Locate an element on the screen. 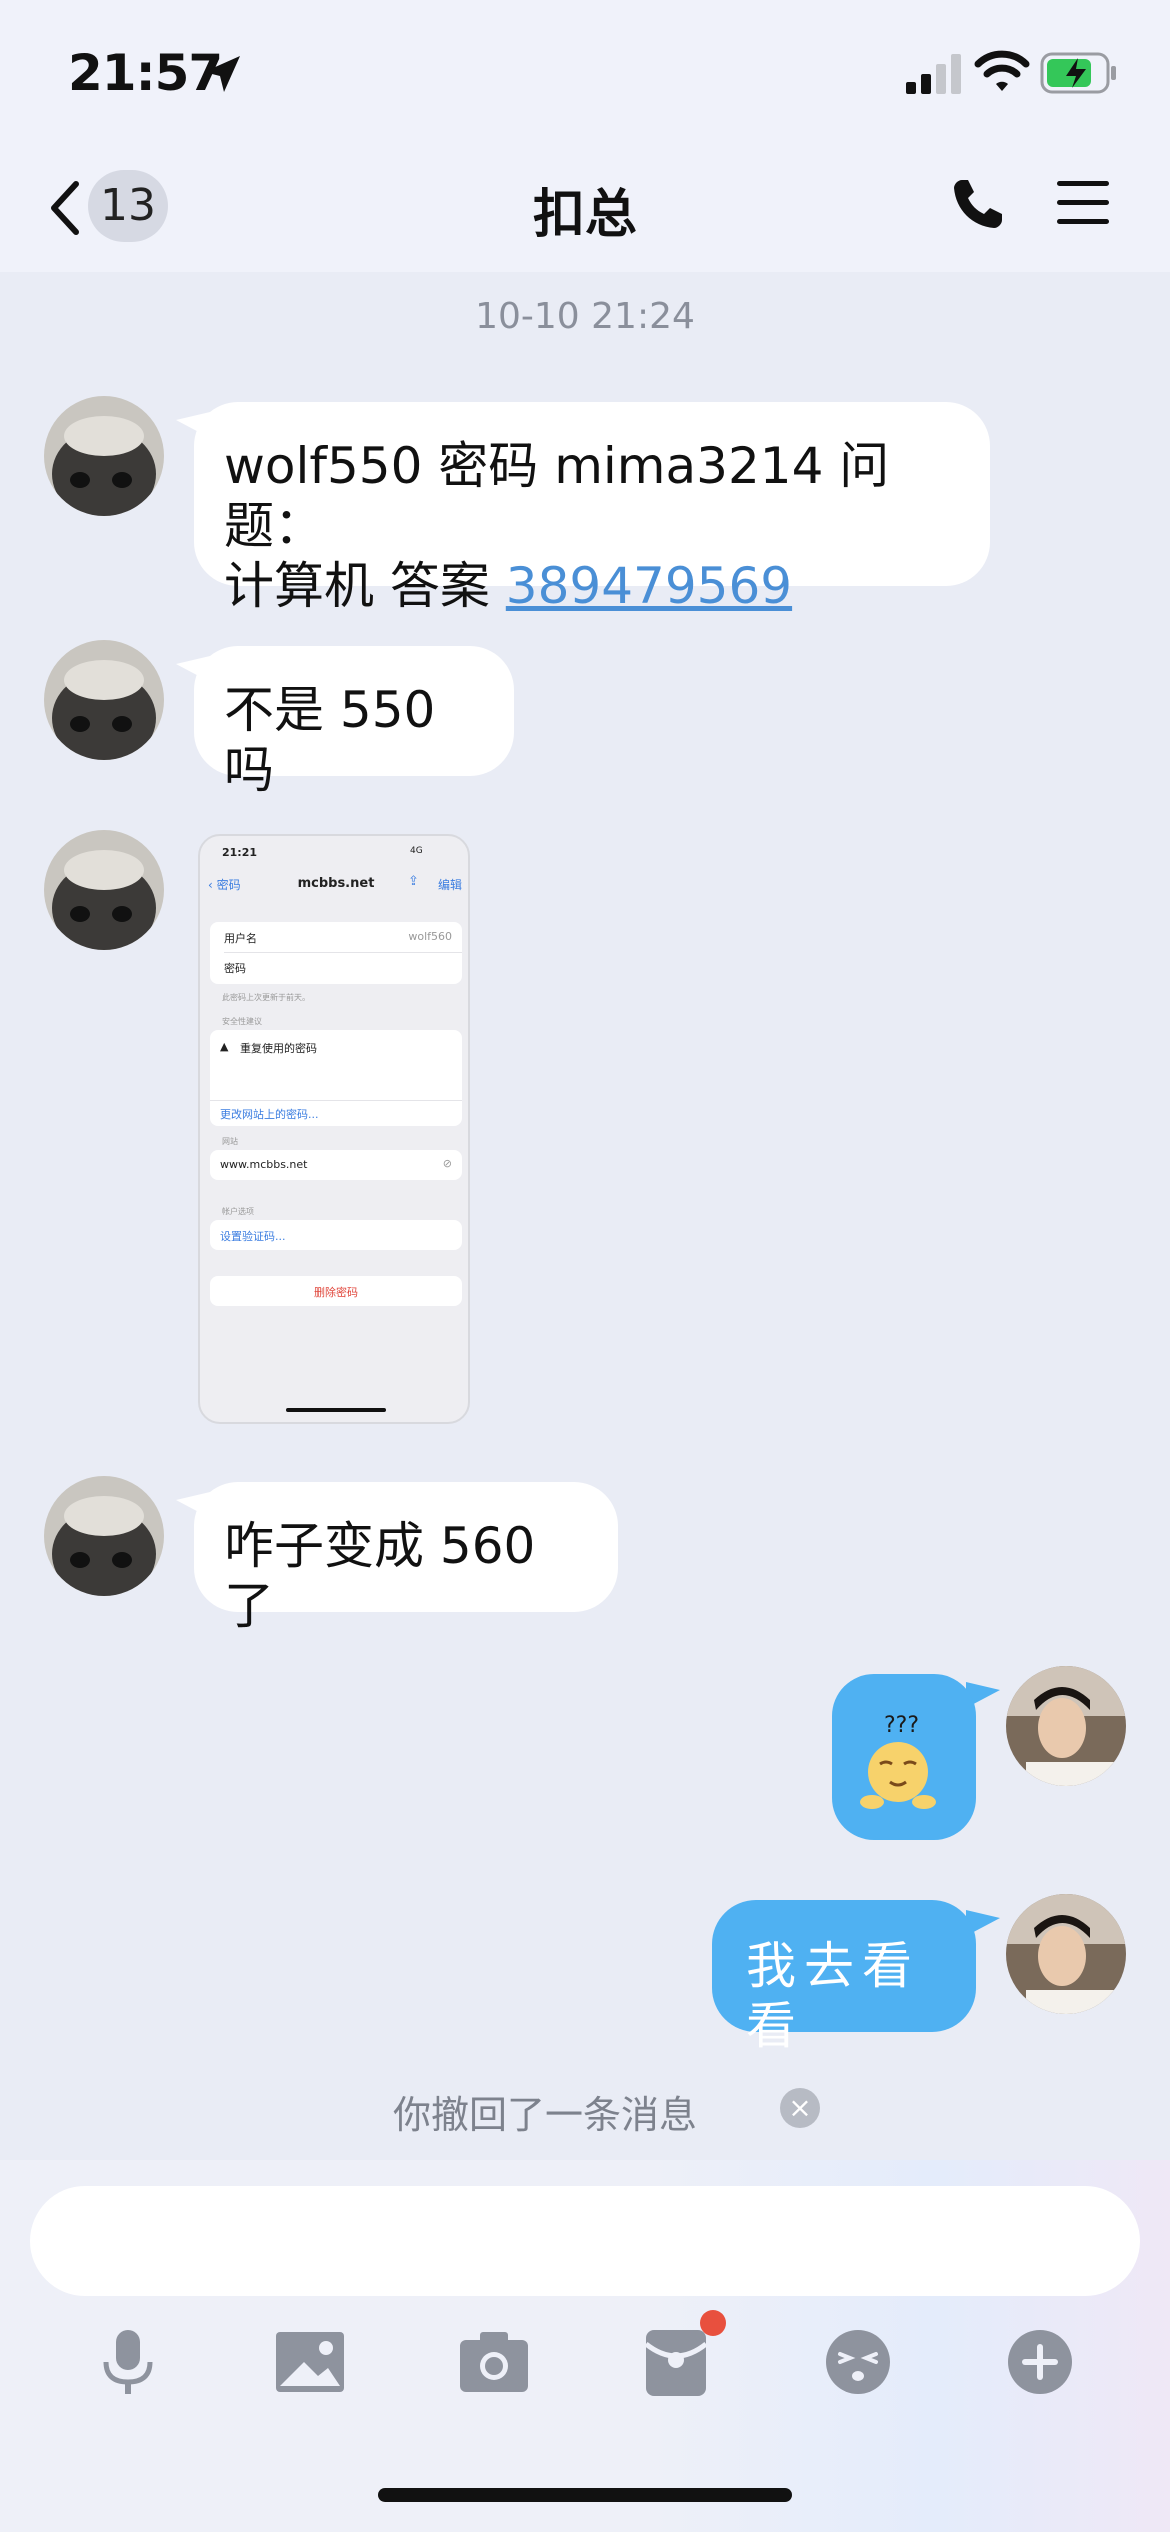  chat-title: 扣总 is located at coordinates (584, 215).